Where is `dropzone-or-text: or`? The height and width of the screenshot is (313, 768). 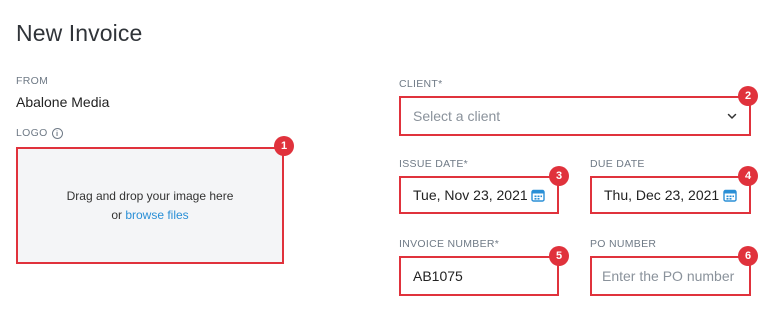 dropzone-or-text: or is located at coordinates (118, 214).